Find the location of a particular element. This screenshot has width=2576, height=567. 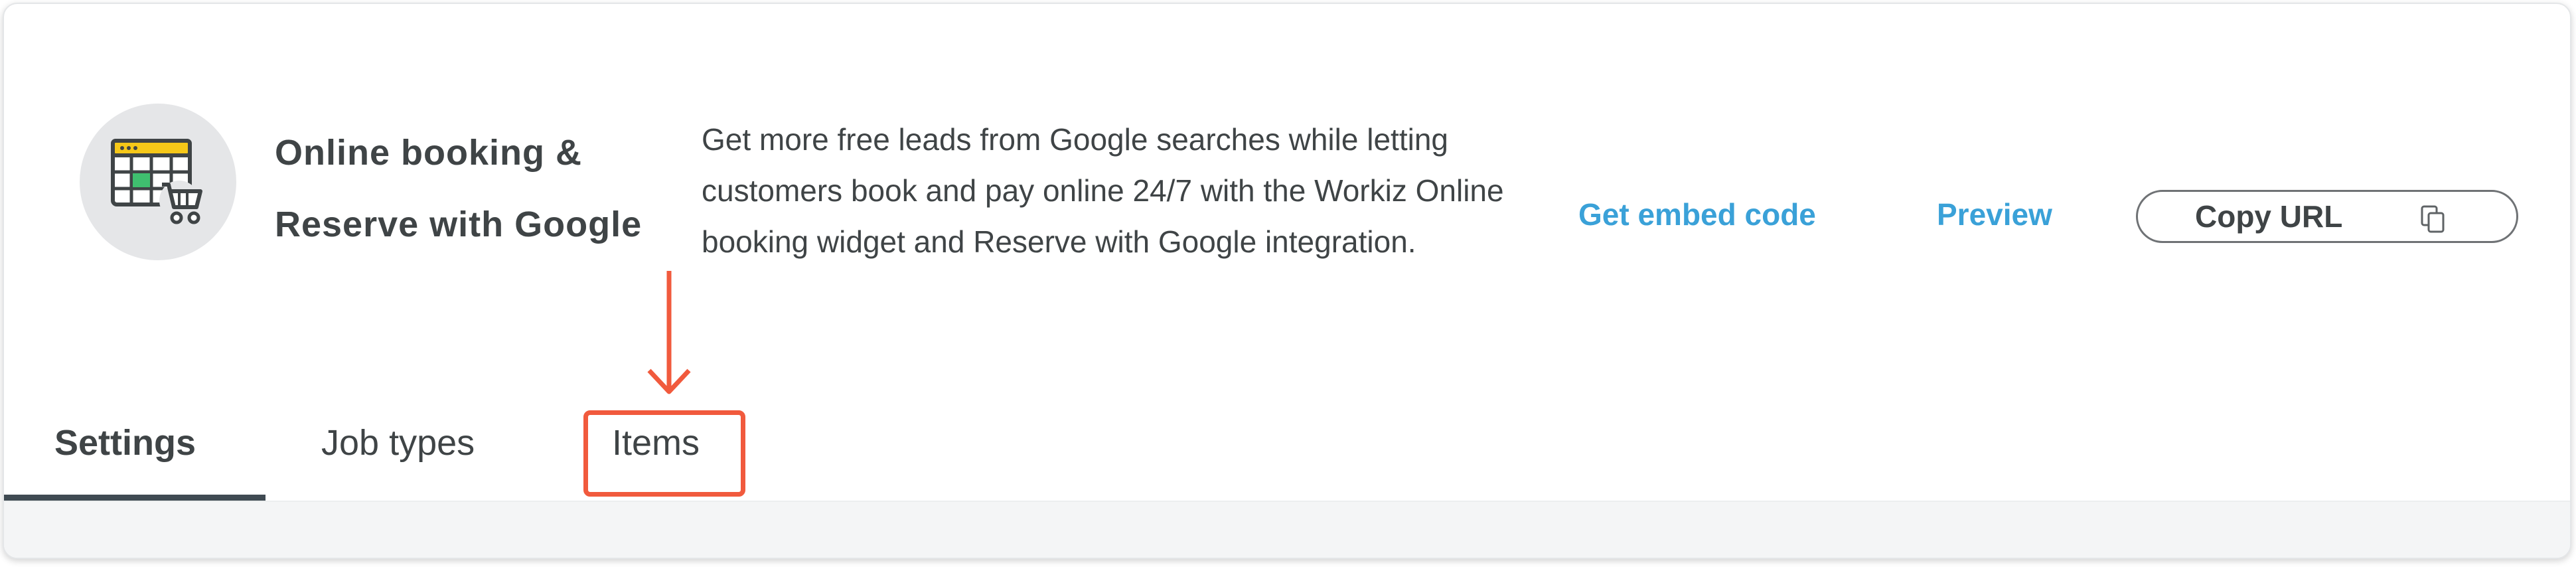

copy-url-label: Copy URL is located at coordinates (2269, 216).